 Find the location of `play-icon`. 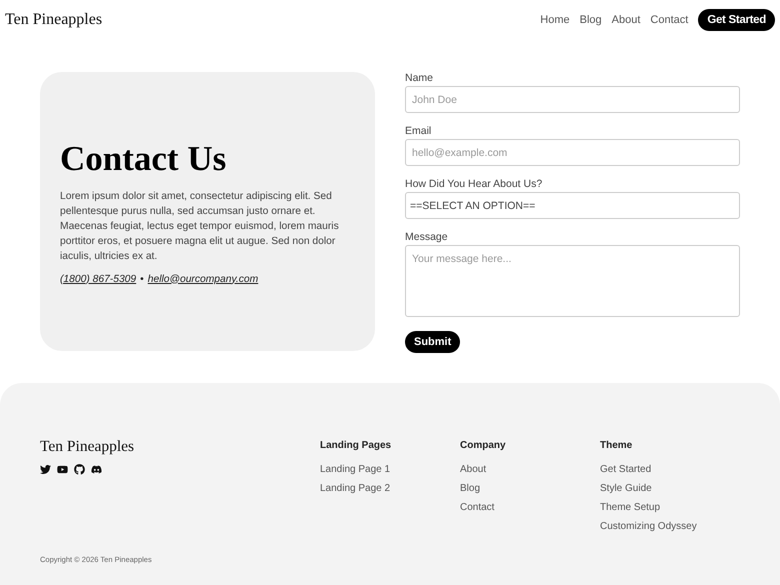

play-icon is located at coordinates (62, 469).